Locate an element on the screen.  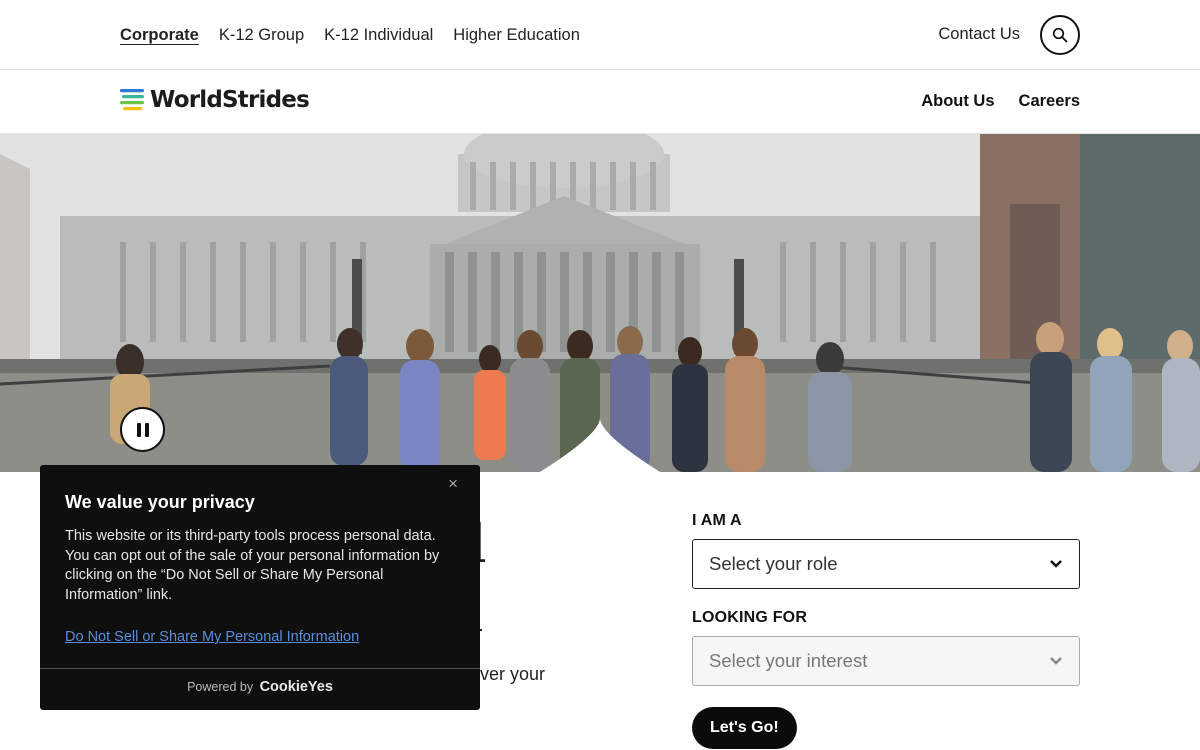
close-icon: × is located at coordinates (453, 484).